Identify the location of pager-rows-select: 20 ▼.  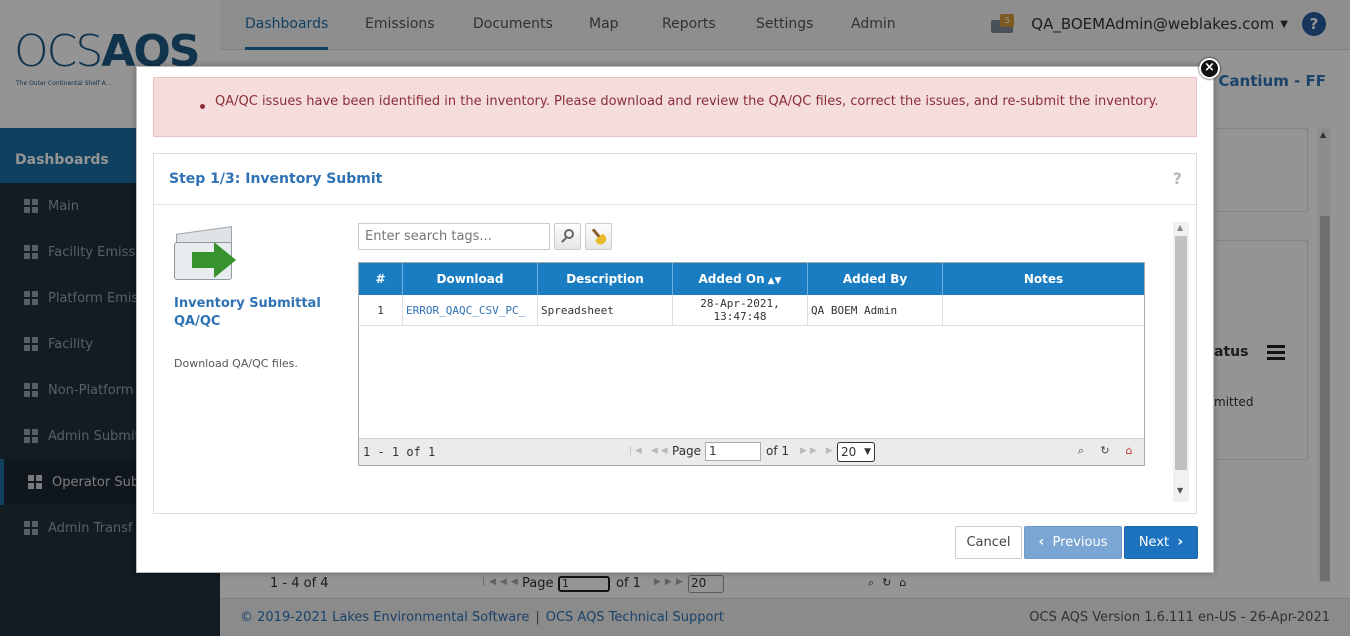
(856, 452).